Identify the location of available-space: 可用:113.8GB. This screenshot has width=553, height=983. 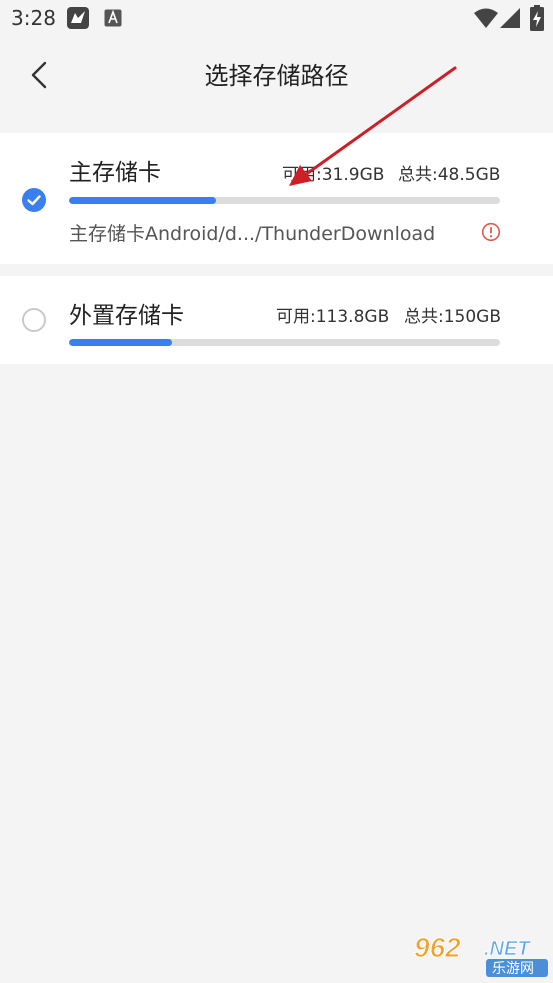
(333, 317).